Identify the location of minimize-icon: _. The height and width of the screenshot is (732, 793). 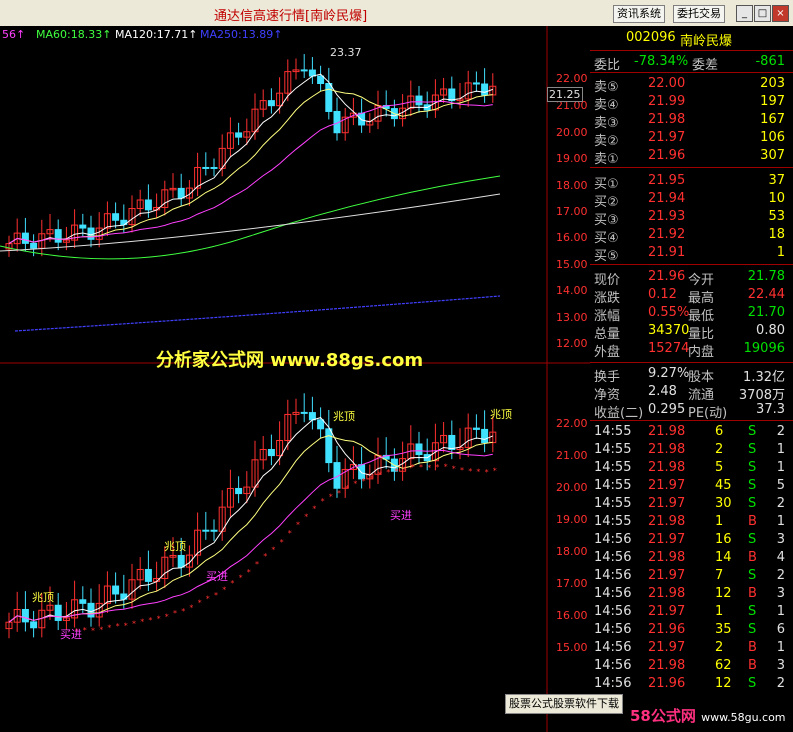
(744, 13).